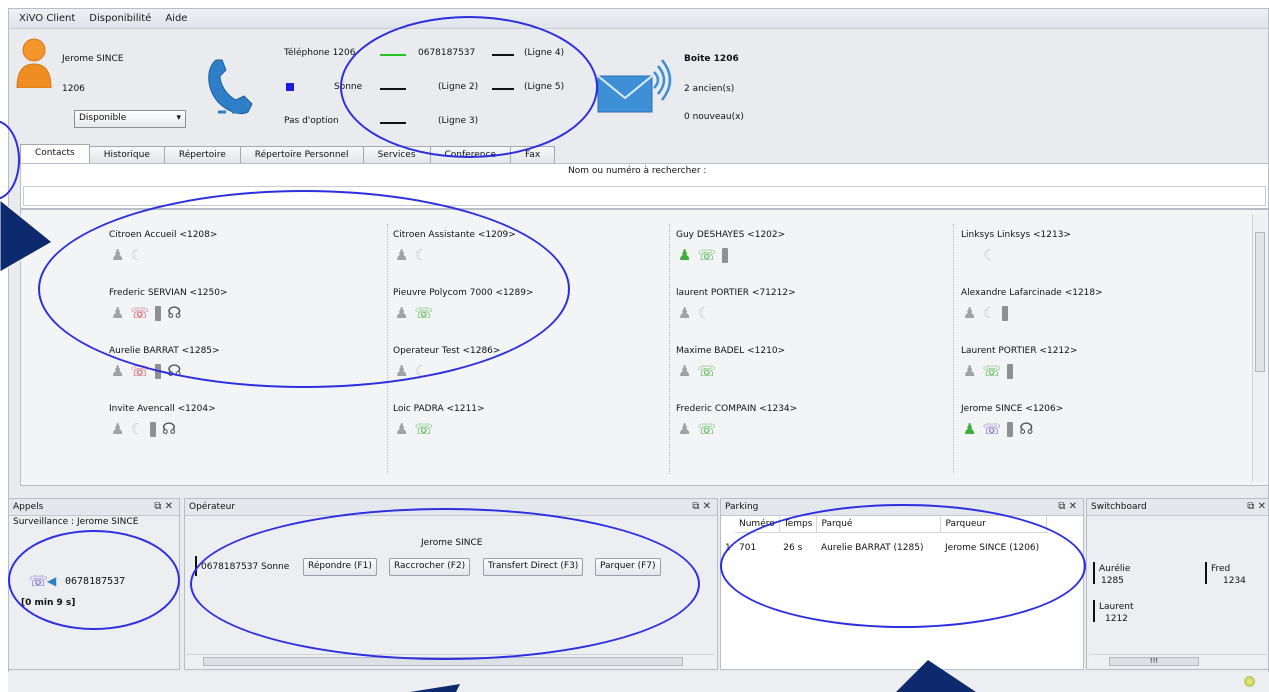 The image size is (1269, 692). I want to click on switchboard-title: Switchboard, so click(1119, 507).